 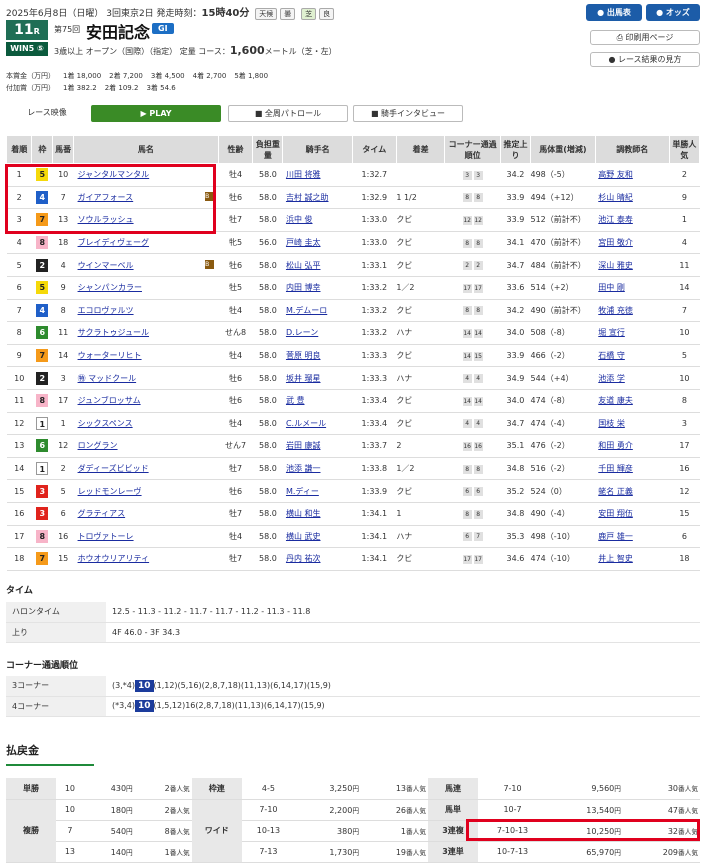 I want to click on horse-name-link: ホウオウリアリティ, so click(x=114, y=558).